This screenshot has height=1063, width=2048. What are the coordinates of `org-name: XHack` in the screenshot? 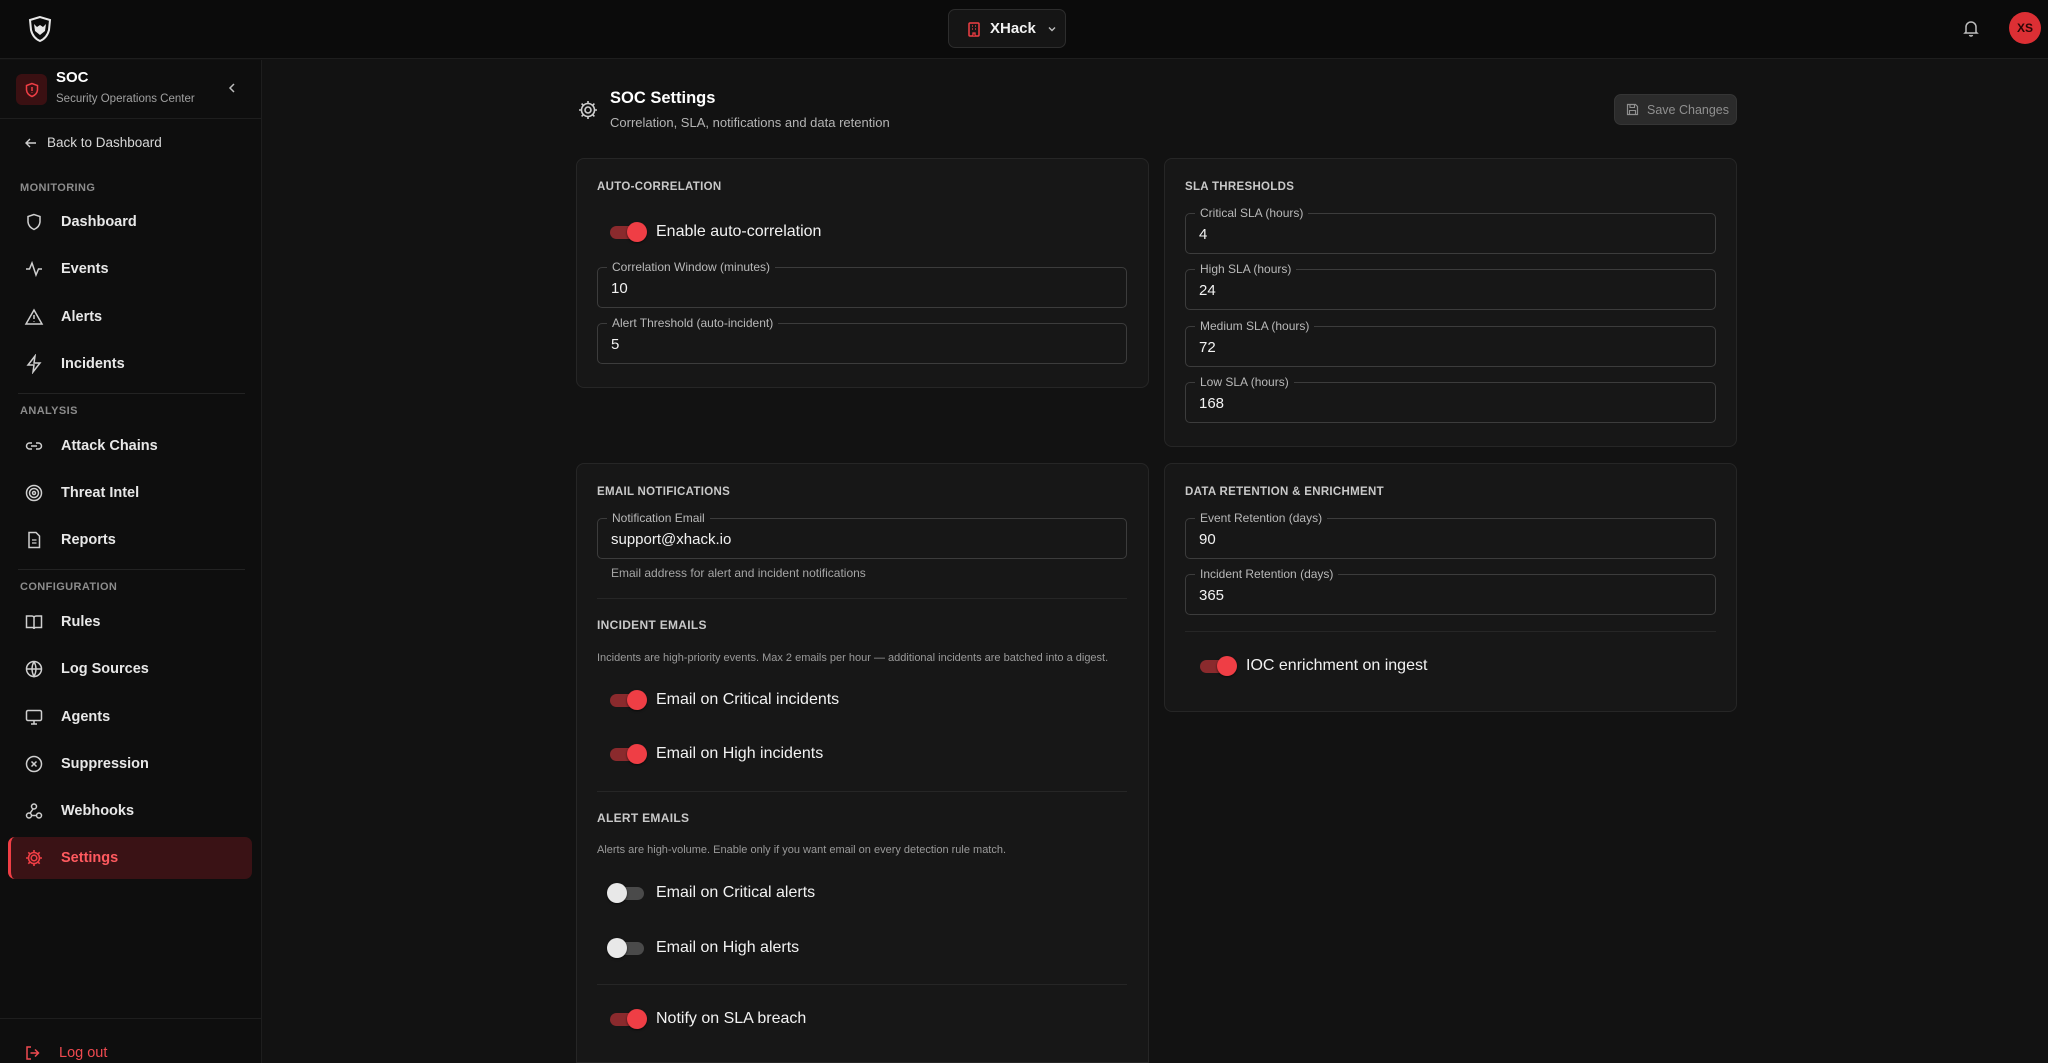 It's located at (1013, 28).